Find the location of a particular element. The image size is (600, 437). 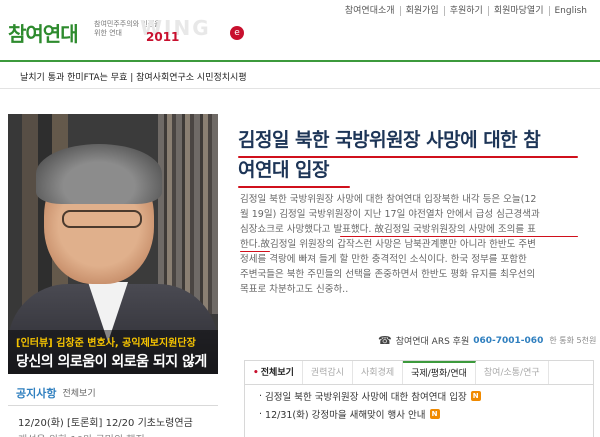

article-body-line: 주변국들은 북한 주민들의 선택을 존중하면서 한반도 평화 유지를 최우선의 is located at coordinates (388, 274).